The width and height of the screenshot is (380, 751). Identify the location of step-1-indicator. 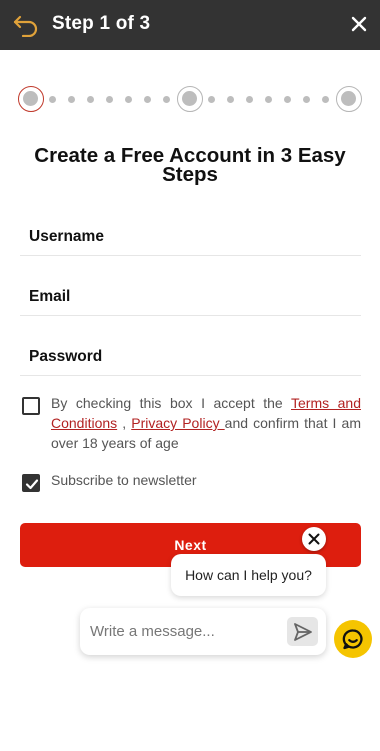
(31, 99).